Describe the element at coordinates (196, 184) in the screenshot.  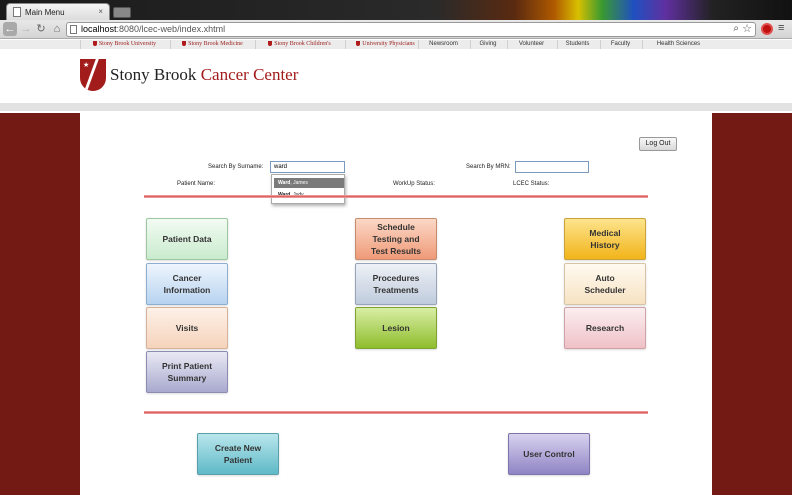
I see `patient-name-label: Patient Name:` at that location.